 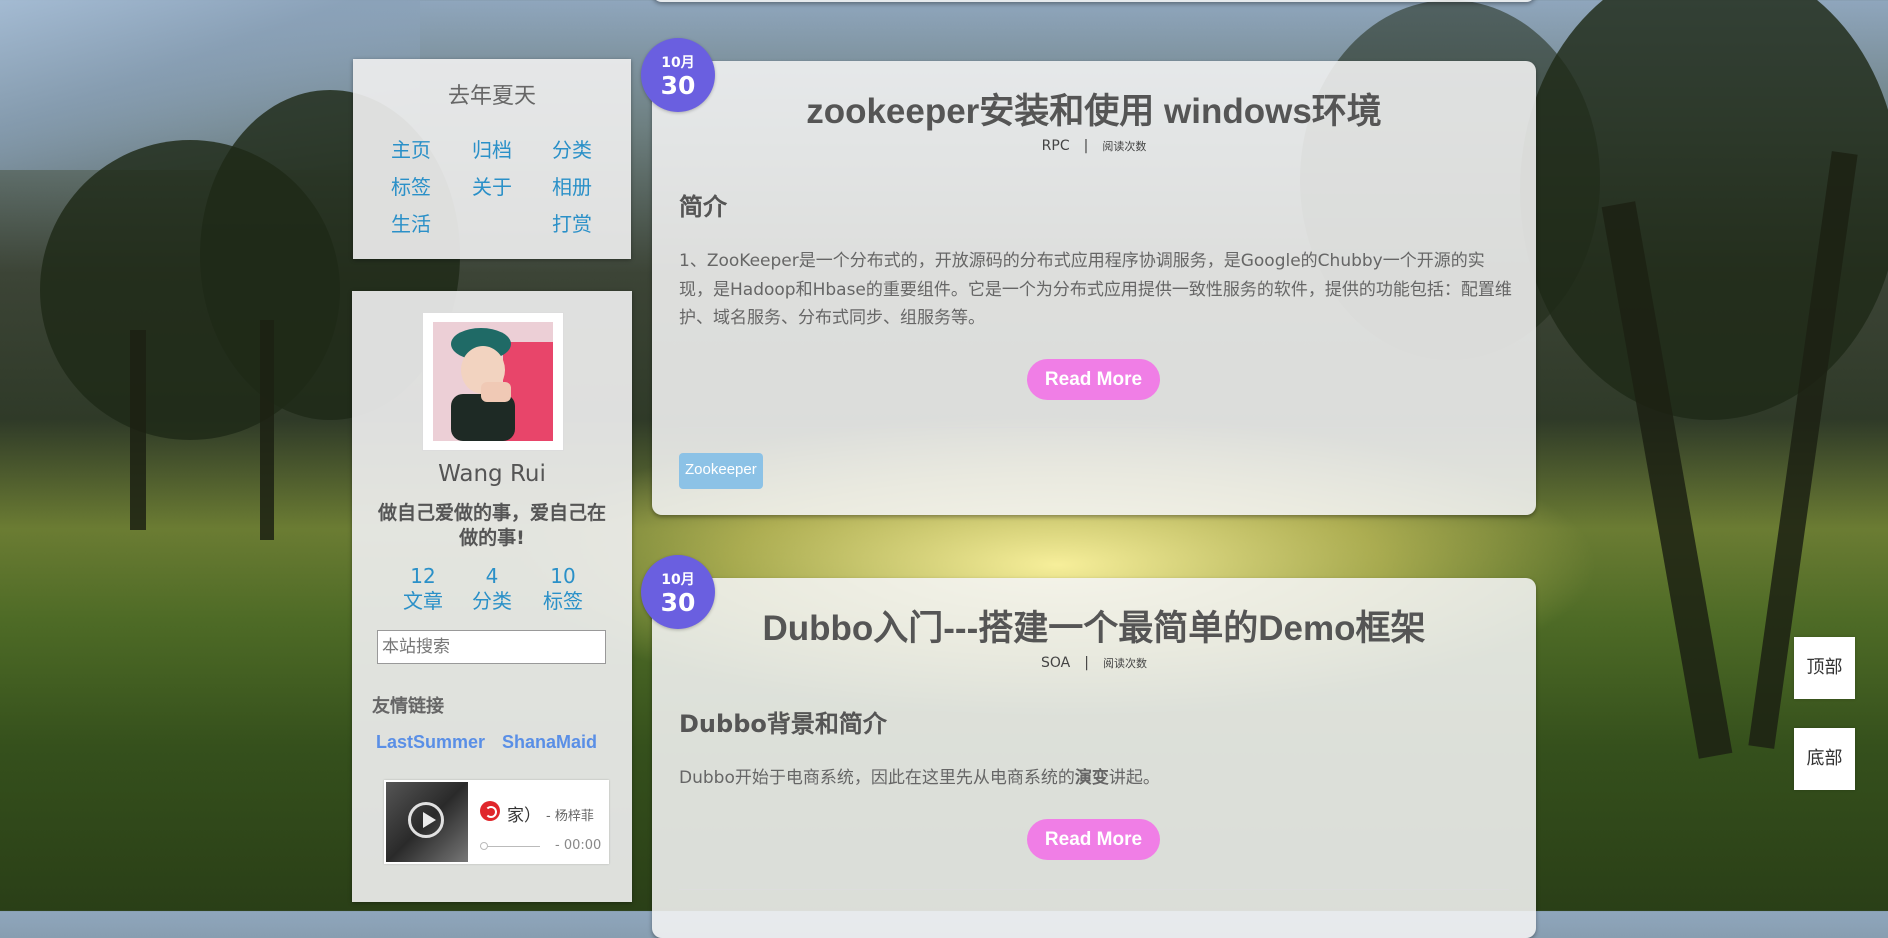 What do you see at coordinates (430, 742) in the screenshot?
I see `friend-link-lastsummer: LastSummer` at bounding box center [430, 742].